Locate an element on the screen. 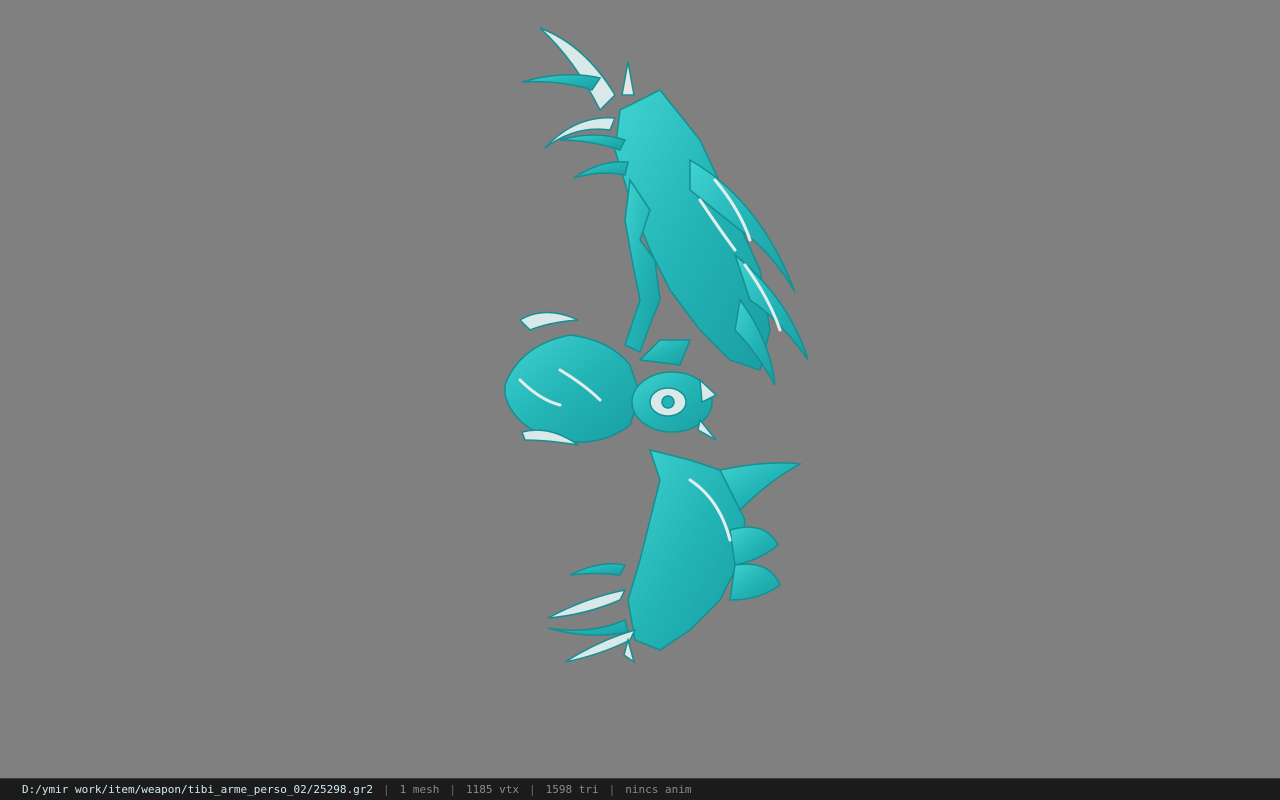  triangle-count-label: 1598 tri is located at coordinates (572, 789).